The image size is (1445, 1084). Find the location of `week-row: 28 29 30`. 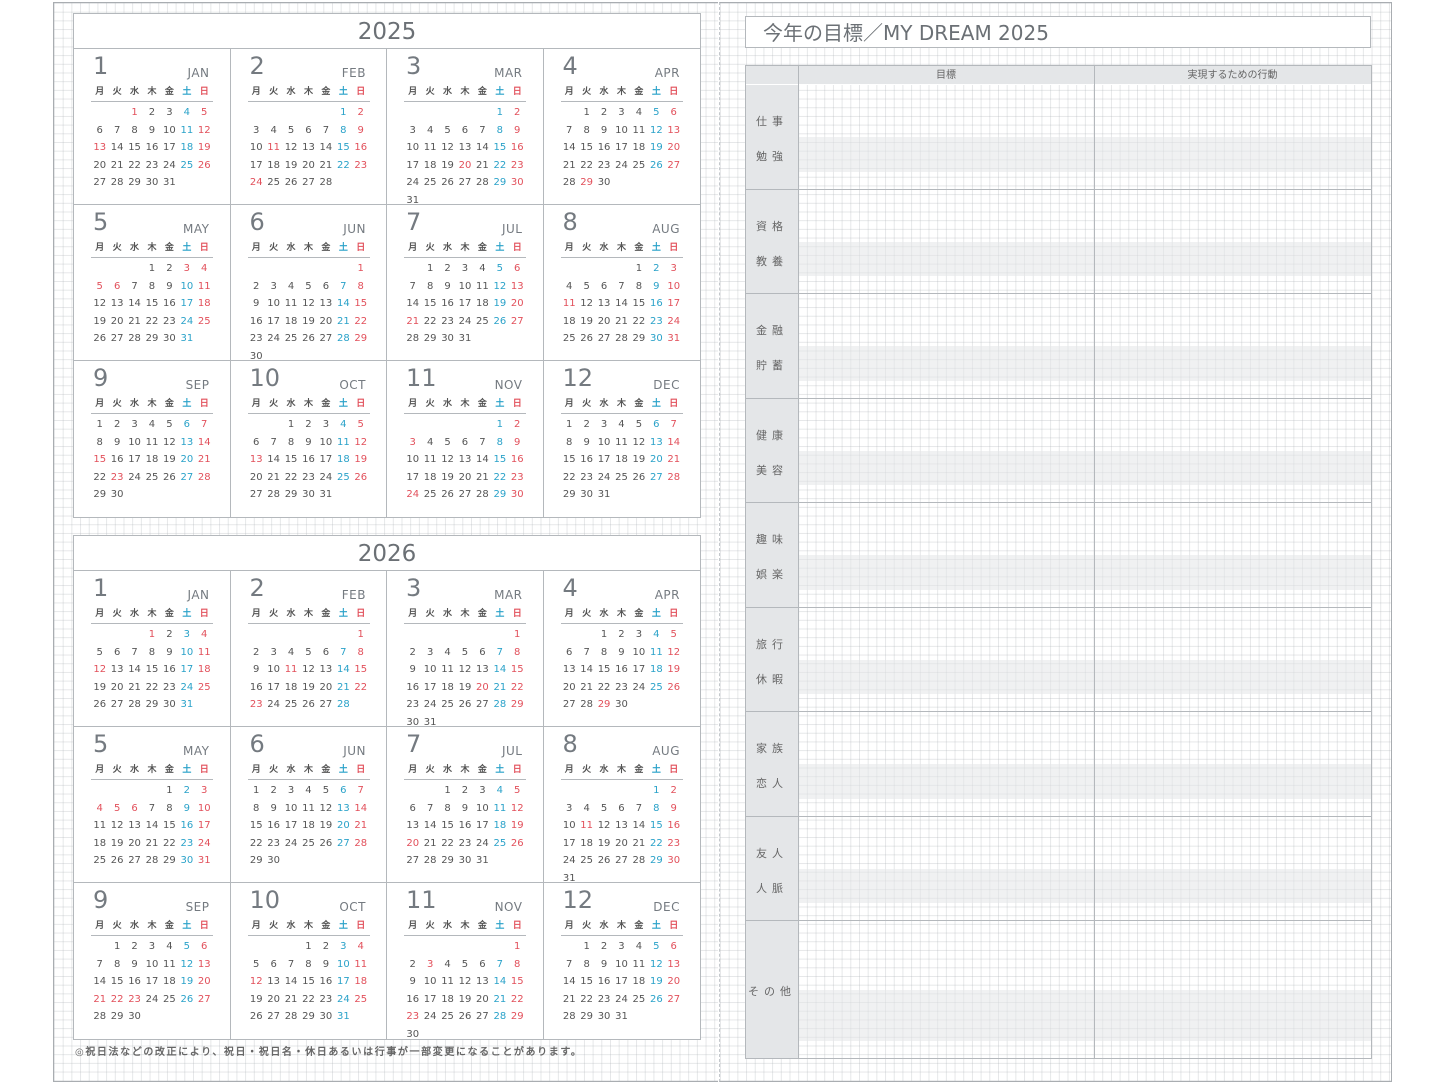

week-row: 28 29 30 is located at coordinates (622, 183).